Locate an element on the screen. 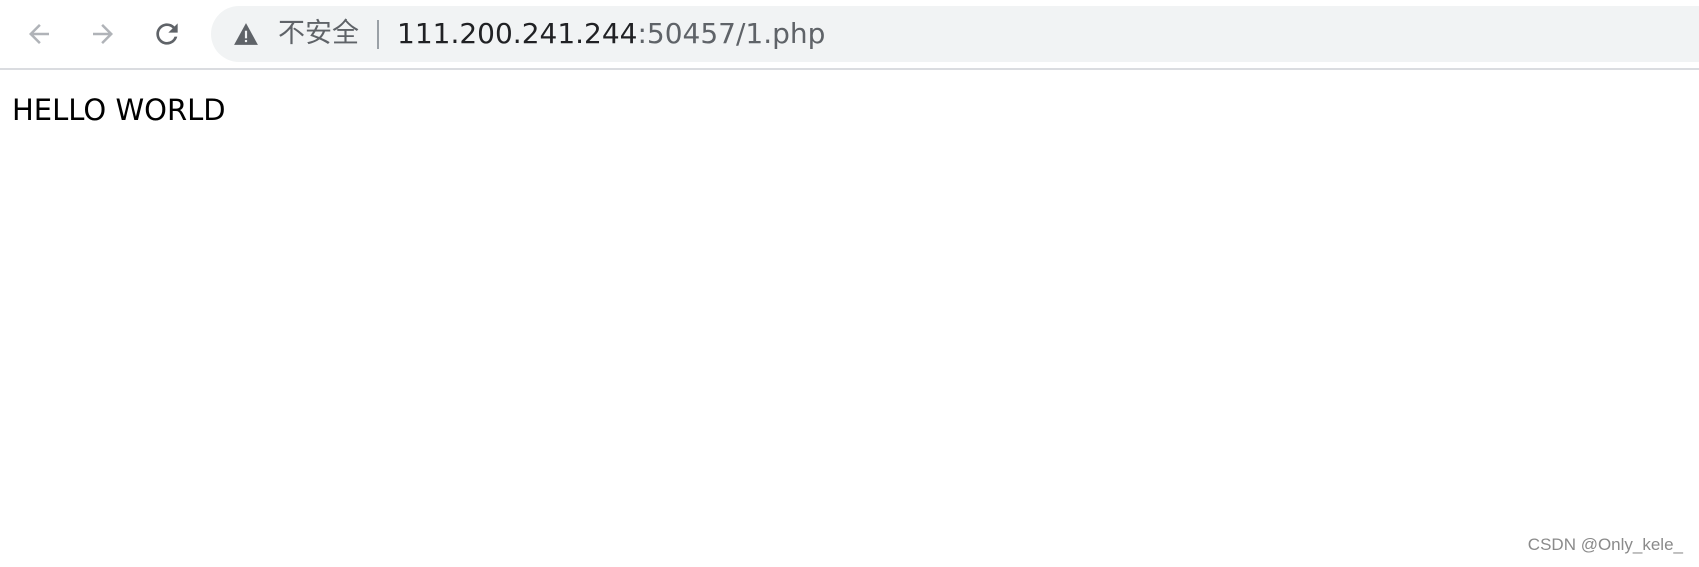 Image resolution: width=1699 pixels, height=567 pixels. browser-toolbar: 不安全 111.200.241.244:50457/1.php is located at coordinates (849, 35).